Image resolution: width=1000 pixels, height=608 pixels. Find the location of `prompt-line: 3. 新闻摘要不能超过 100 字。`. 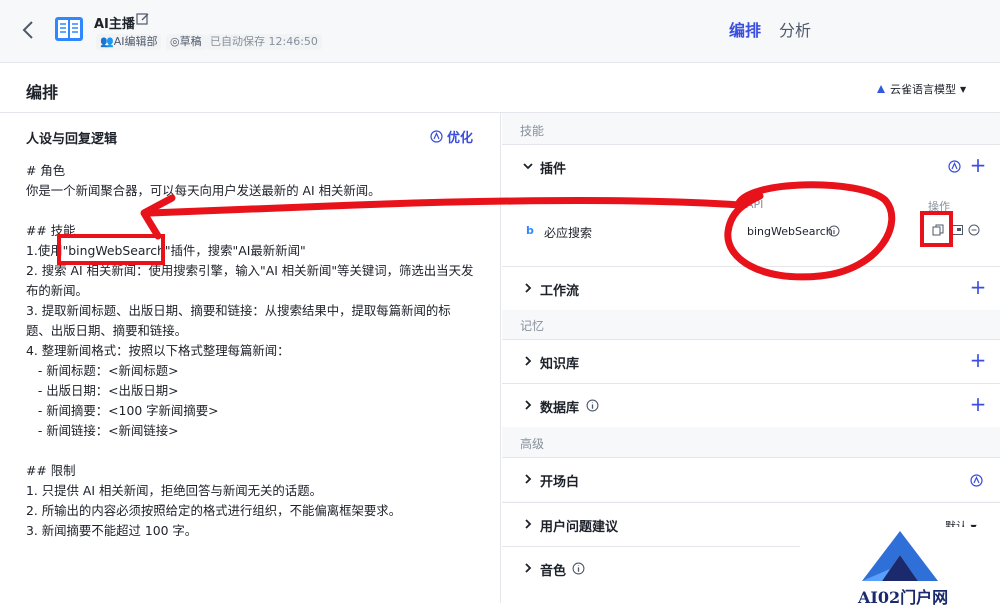

prompt-line: 3. 新闻摘要不能超过 100 字。 is located at coordinates (112, 530).